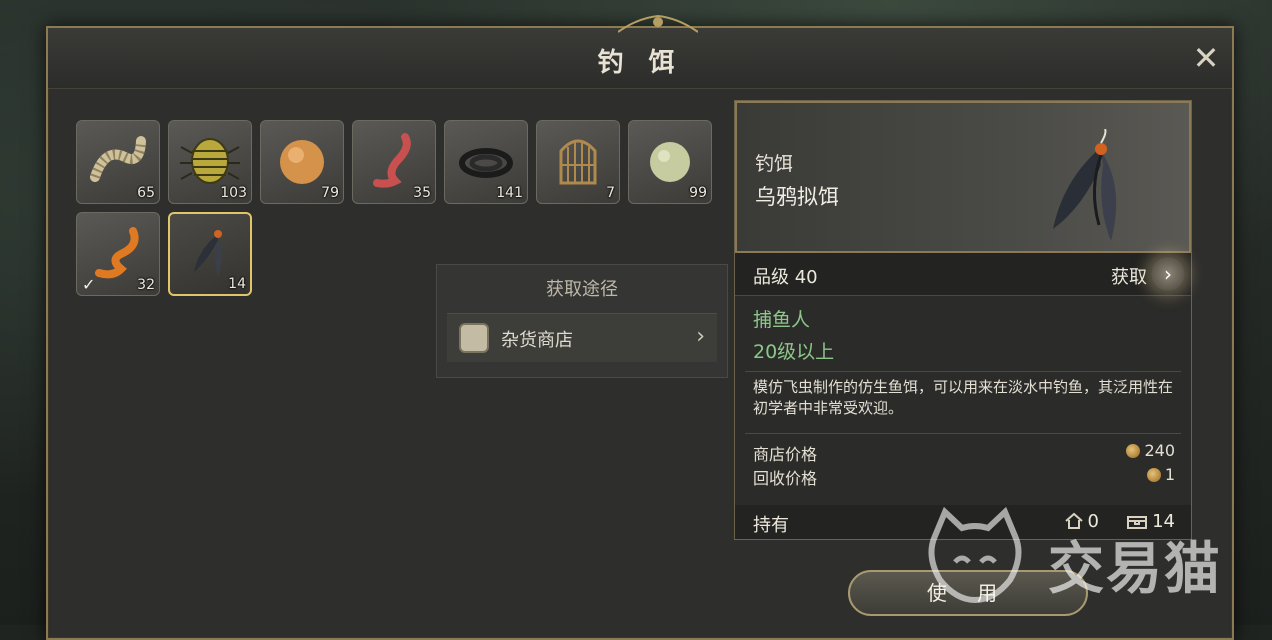 The image size is (1272, 640). I want to click on item-count: 99, so click(698, 193).